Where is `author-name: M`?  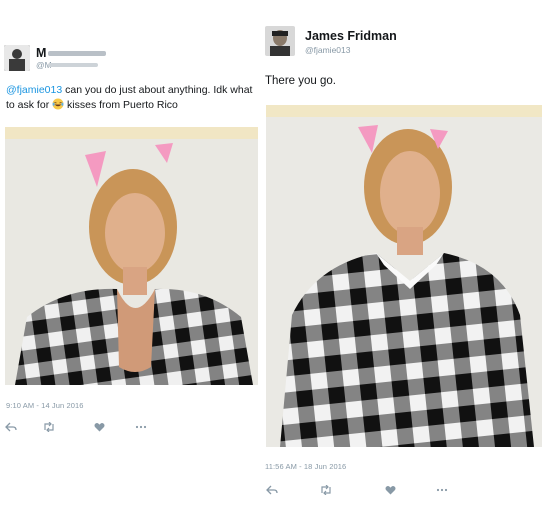 author-name: M is located at coordinates (41, 53).